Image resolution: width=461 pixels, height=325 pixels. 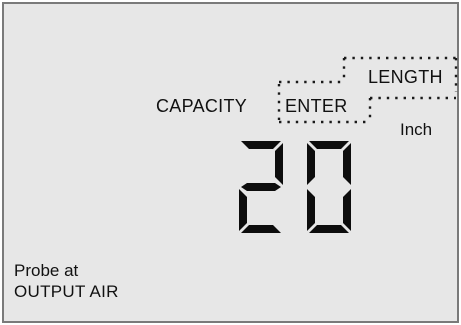 What do you see at coordinates (46, 270) in the screenshot?
I see `probe-label: Probe at` at bounding box center [46, 270].